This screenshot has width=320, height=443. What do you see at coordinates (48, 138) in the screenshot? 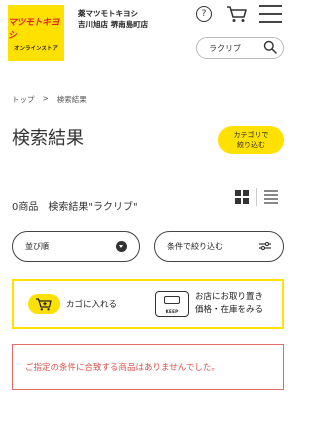
I see `page-title: 検索結果` at bounding box center [48, 138].